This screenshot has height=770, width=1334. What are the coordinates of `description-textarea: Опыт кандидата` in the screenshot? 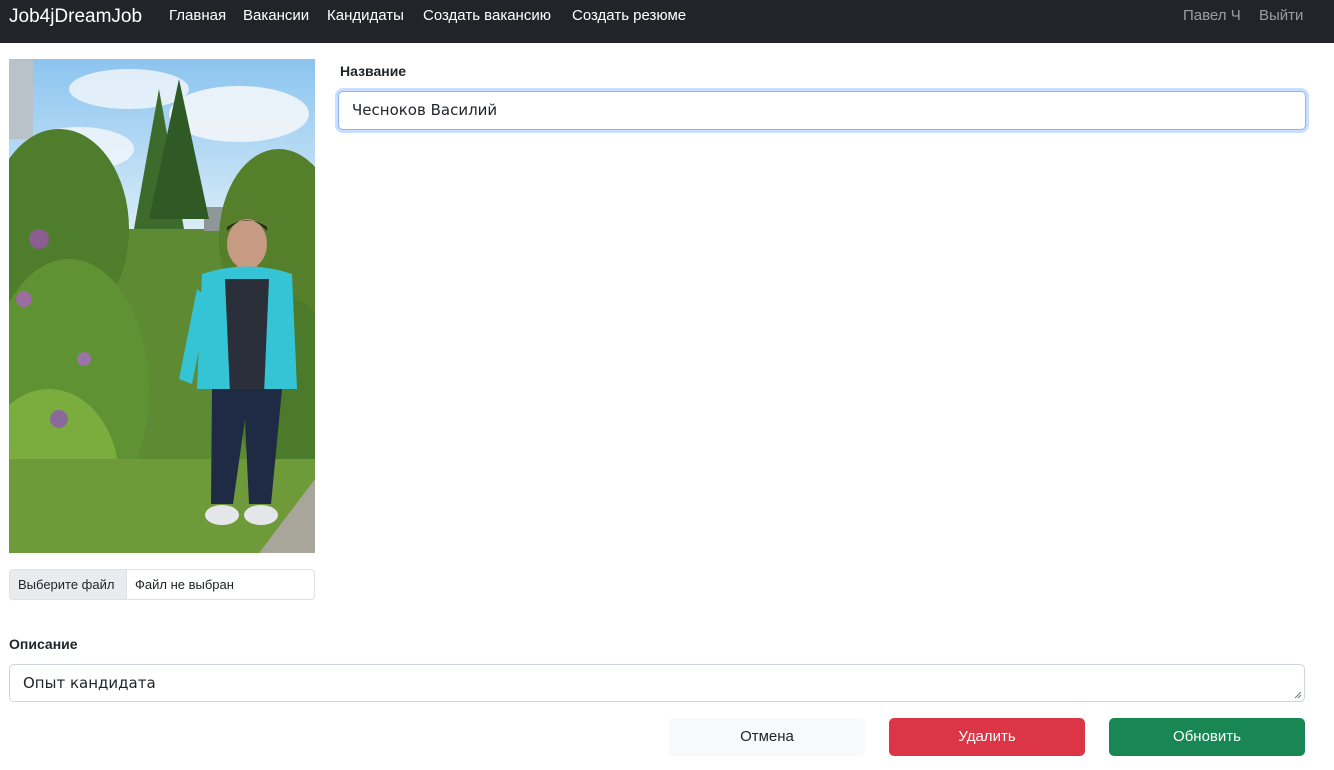 It's located at (657, 683).